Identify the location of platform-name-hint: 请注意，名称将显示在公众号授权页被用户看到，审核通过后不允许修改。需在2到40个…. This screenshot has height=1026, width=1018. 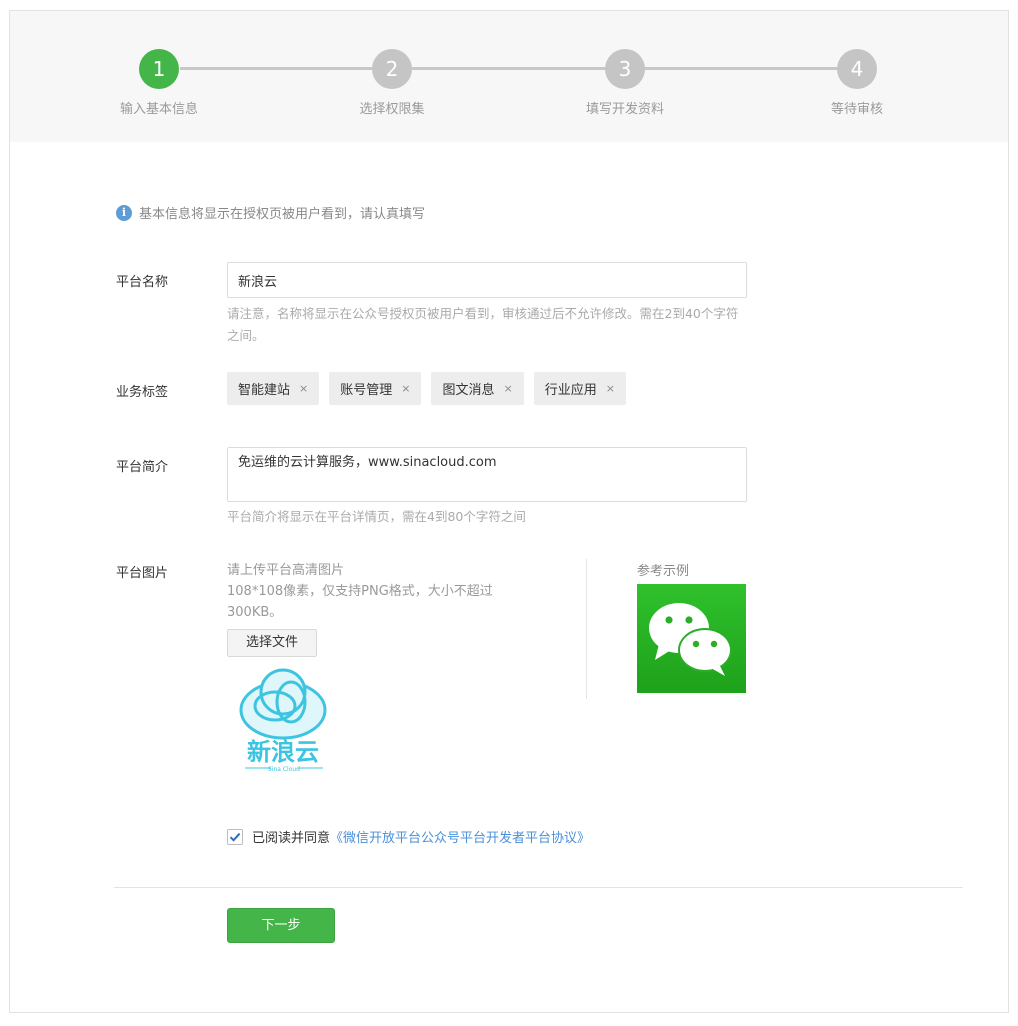
(483, 324).